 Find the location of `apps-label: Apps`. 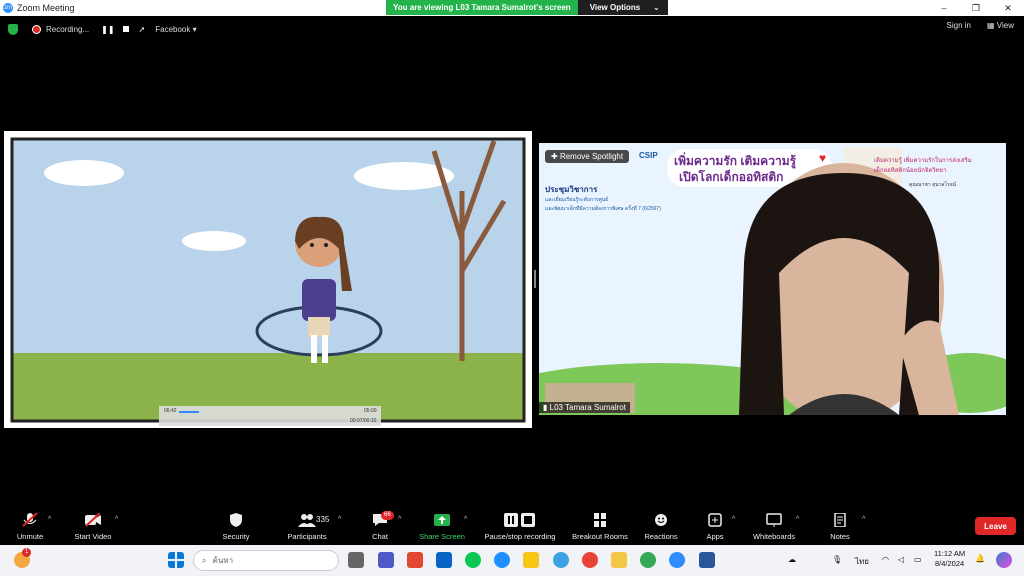

apps-label: Apps is located at coordinates (715, 536).